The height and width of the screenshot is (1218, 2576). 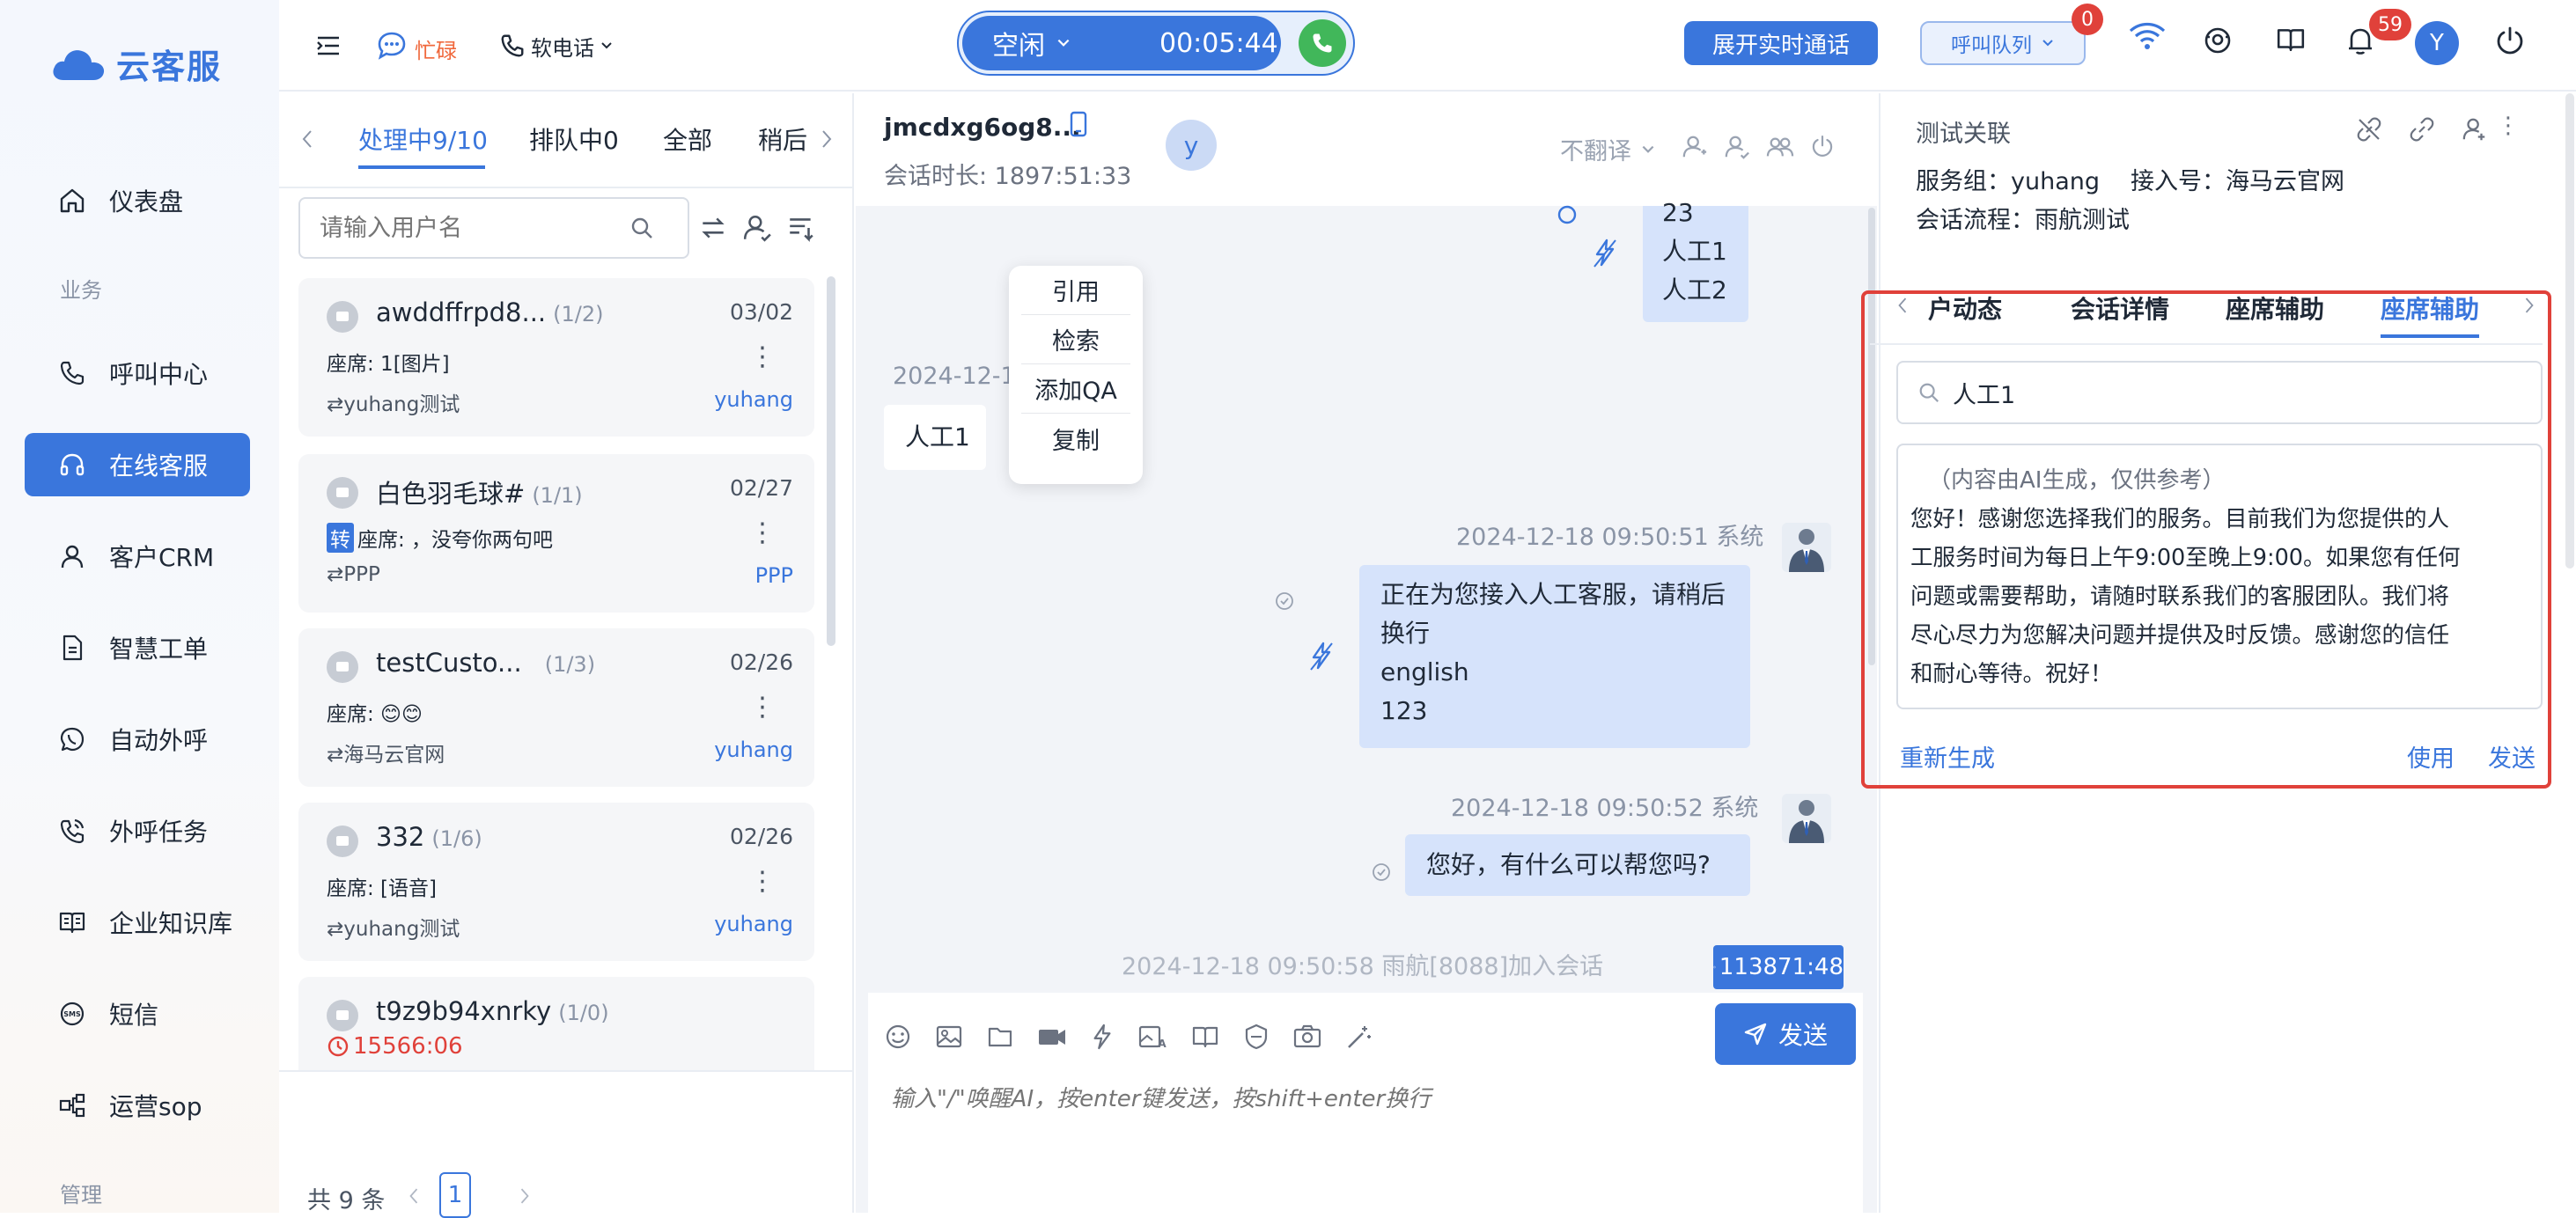 What do you see at coordinates (1322, 43) in the screenshot?
I see `call-button` at bounding box center [1322, 43].